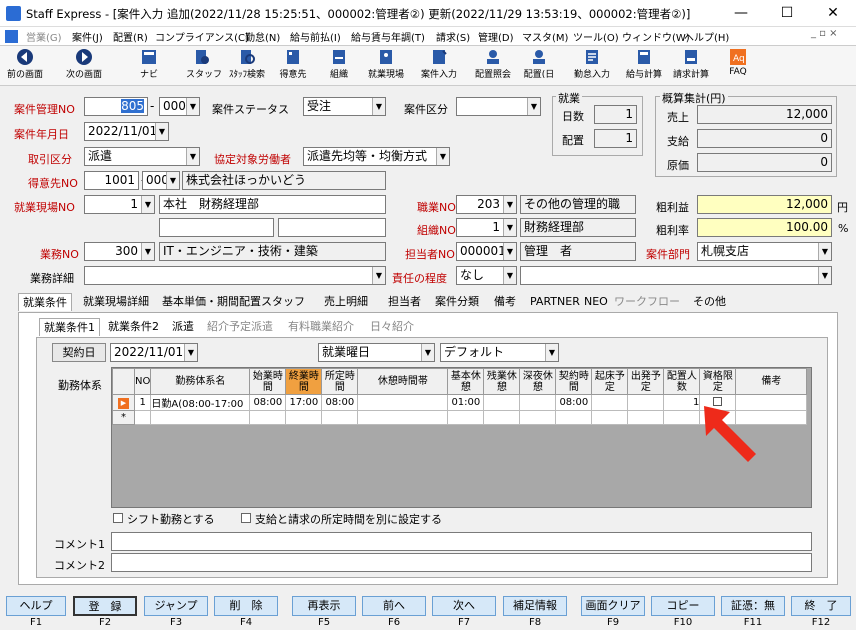 This screenshot has height=630, width=856. Describe the element at coordinates (133, 327) in the screenshot. I see `subtab-conditions-2: 就業条件2` at that location.